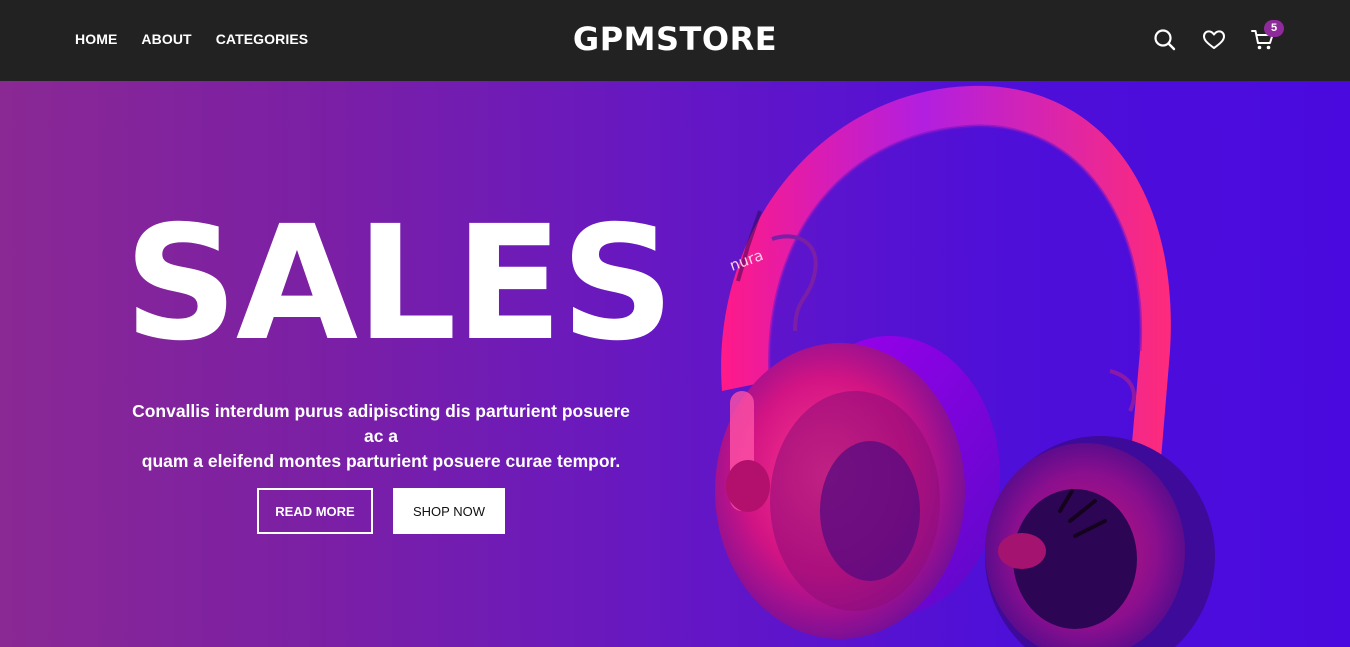 This screenshot has height=647, width=1350. I want to click on cart-count-badge: 5, so click(1274, 28).